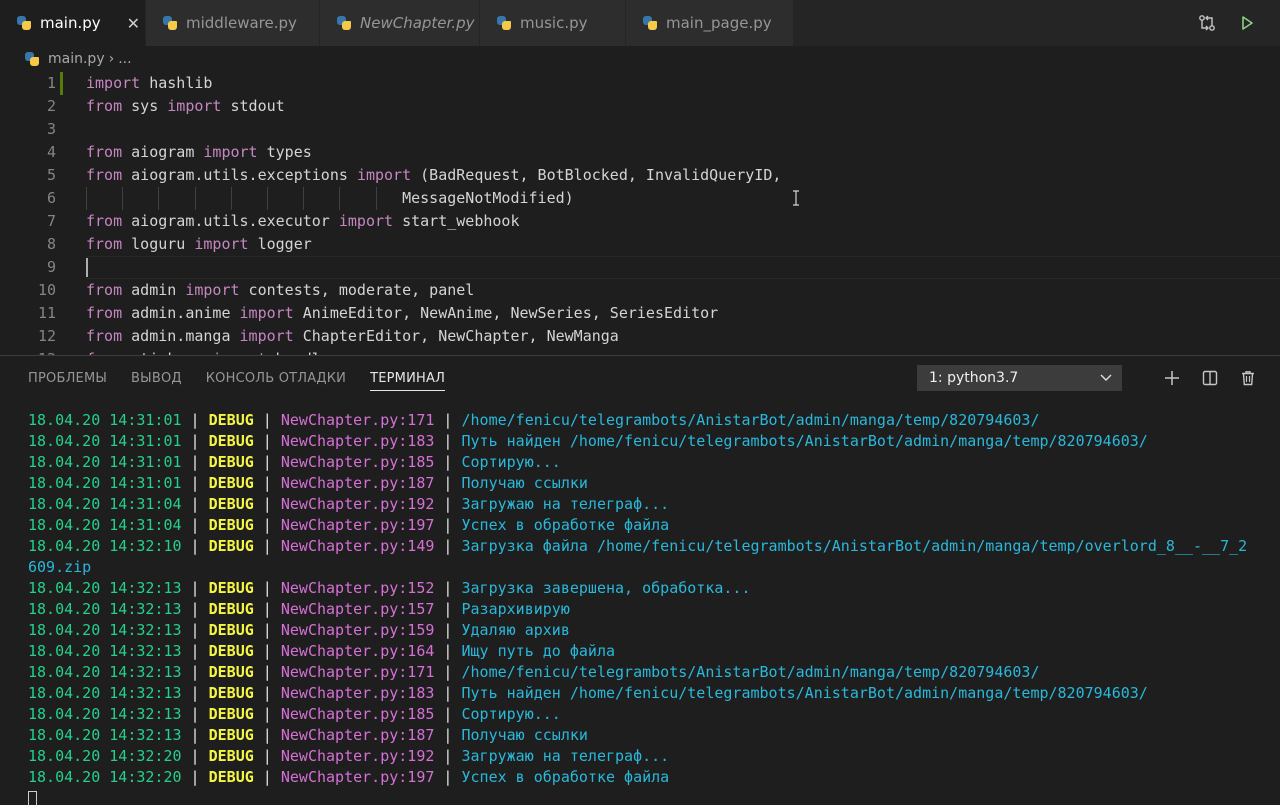  I want to click on line-number: 6, so click(51, 198).